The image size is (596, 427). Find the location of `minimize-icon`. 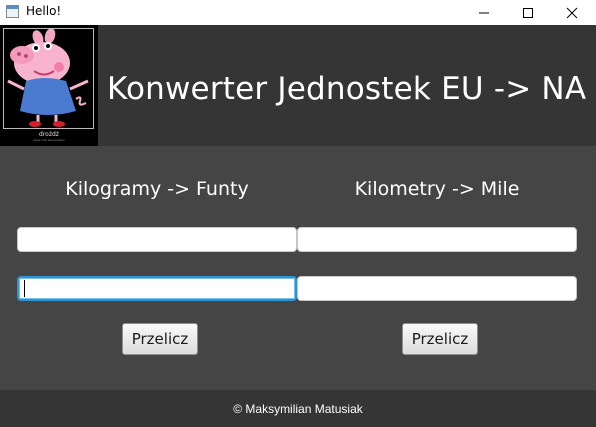

minimize-icon is located at coordinates (484, 12).